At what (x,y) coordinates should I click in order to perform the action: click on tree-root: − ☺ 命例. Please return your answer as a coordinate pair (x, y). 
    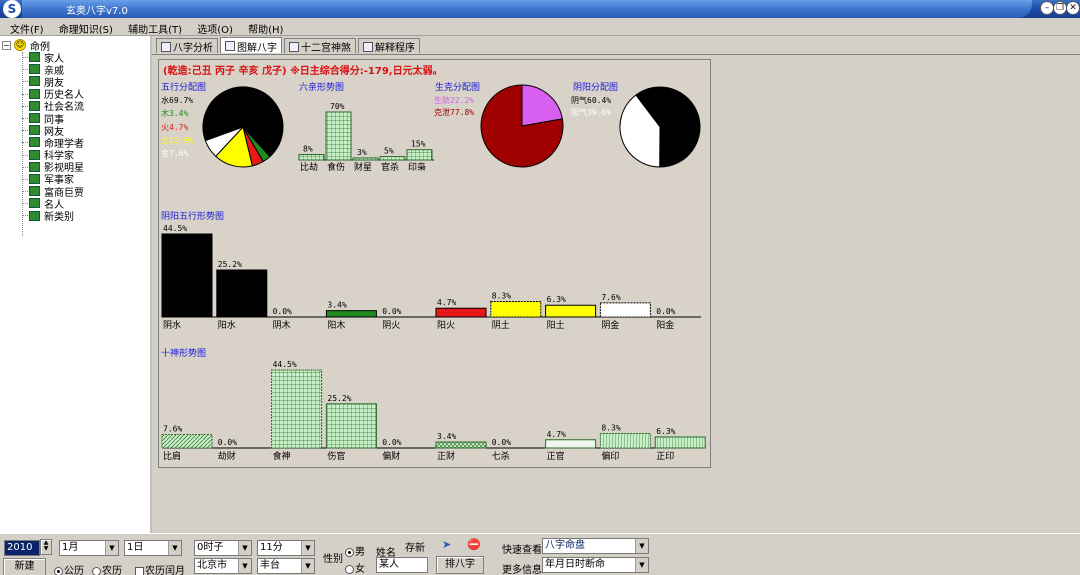
    Looking at the image, I should click on (26, 45).